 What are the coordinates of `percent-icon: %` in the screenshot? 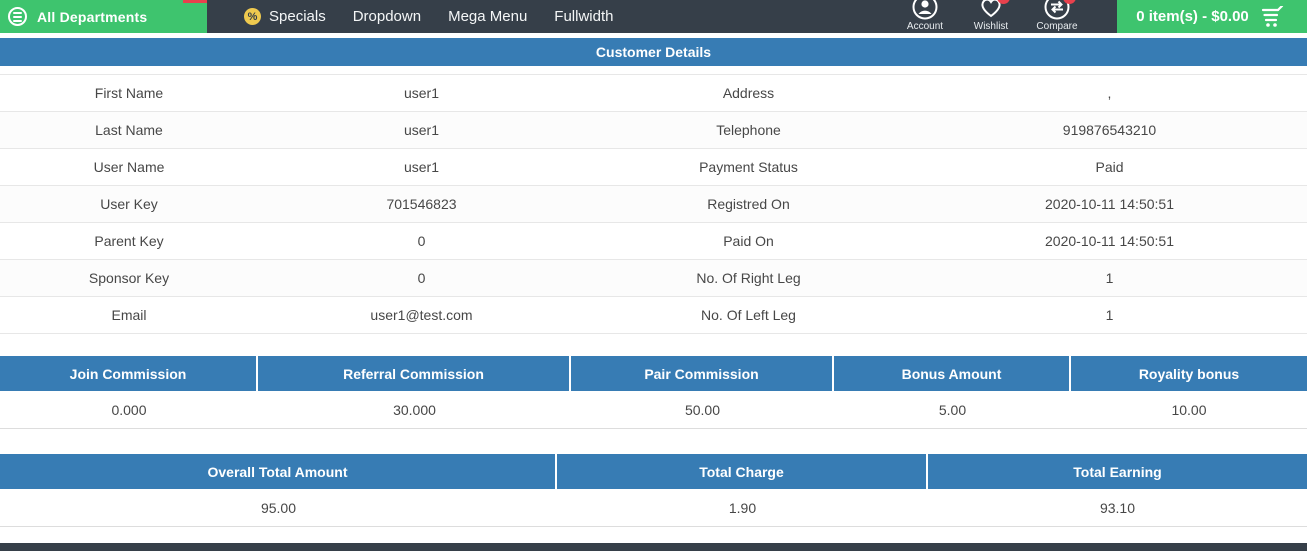 It's located at (252, 16).